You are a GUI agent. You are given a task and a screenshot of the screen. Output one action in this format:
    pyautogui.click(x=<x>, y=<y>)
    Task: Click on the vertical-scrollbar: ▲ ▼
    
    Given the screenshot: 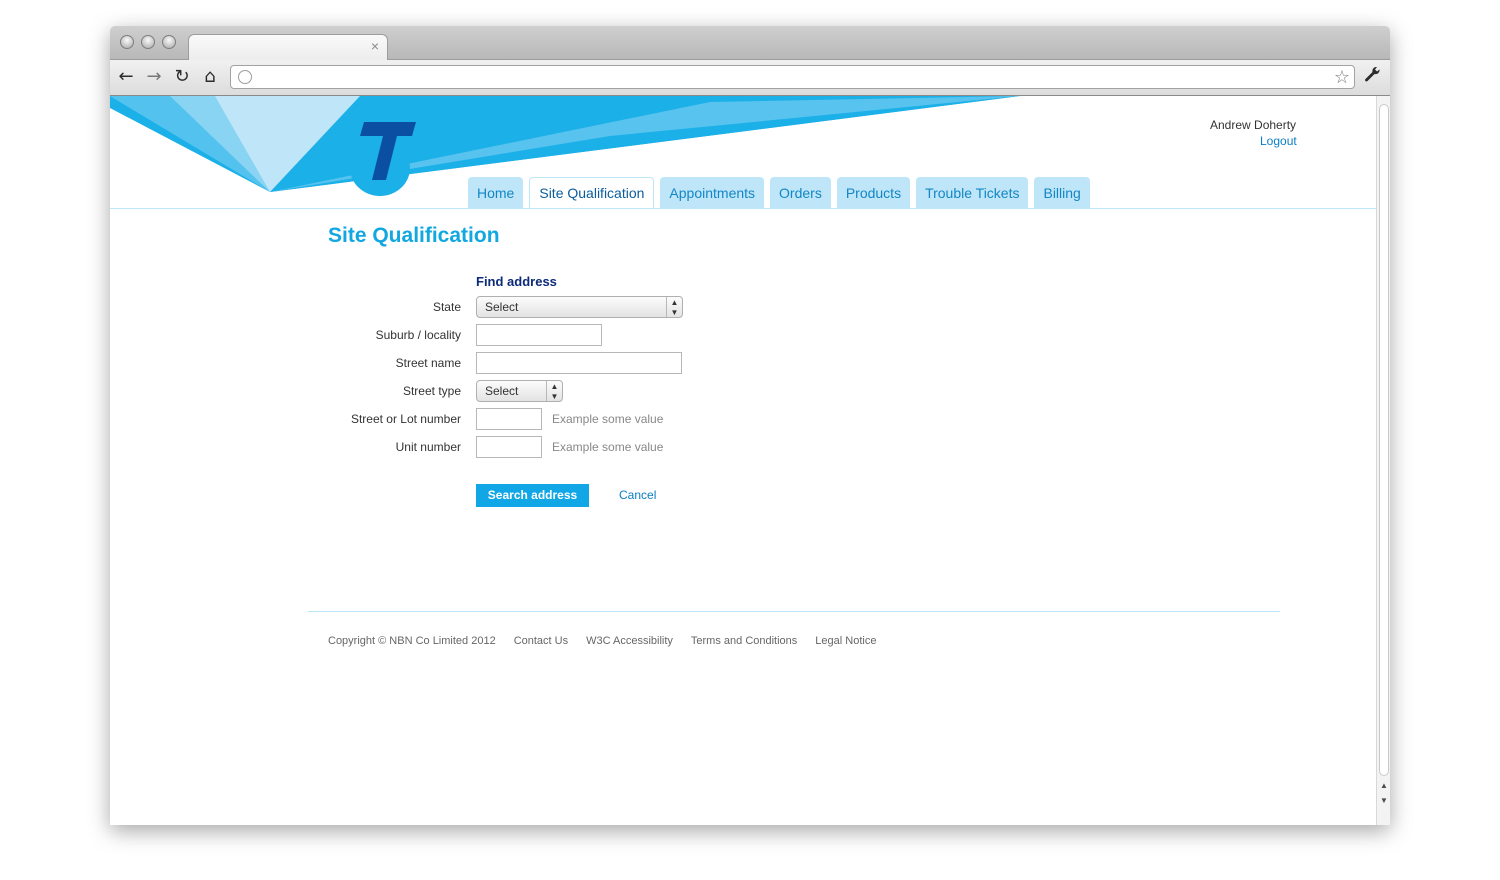 What is the action you would take?
    pyautogui.click(x=1383, y=460)
    